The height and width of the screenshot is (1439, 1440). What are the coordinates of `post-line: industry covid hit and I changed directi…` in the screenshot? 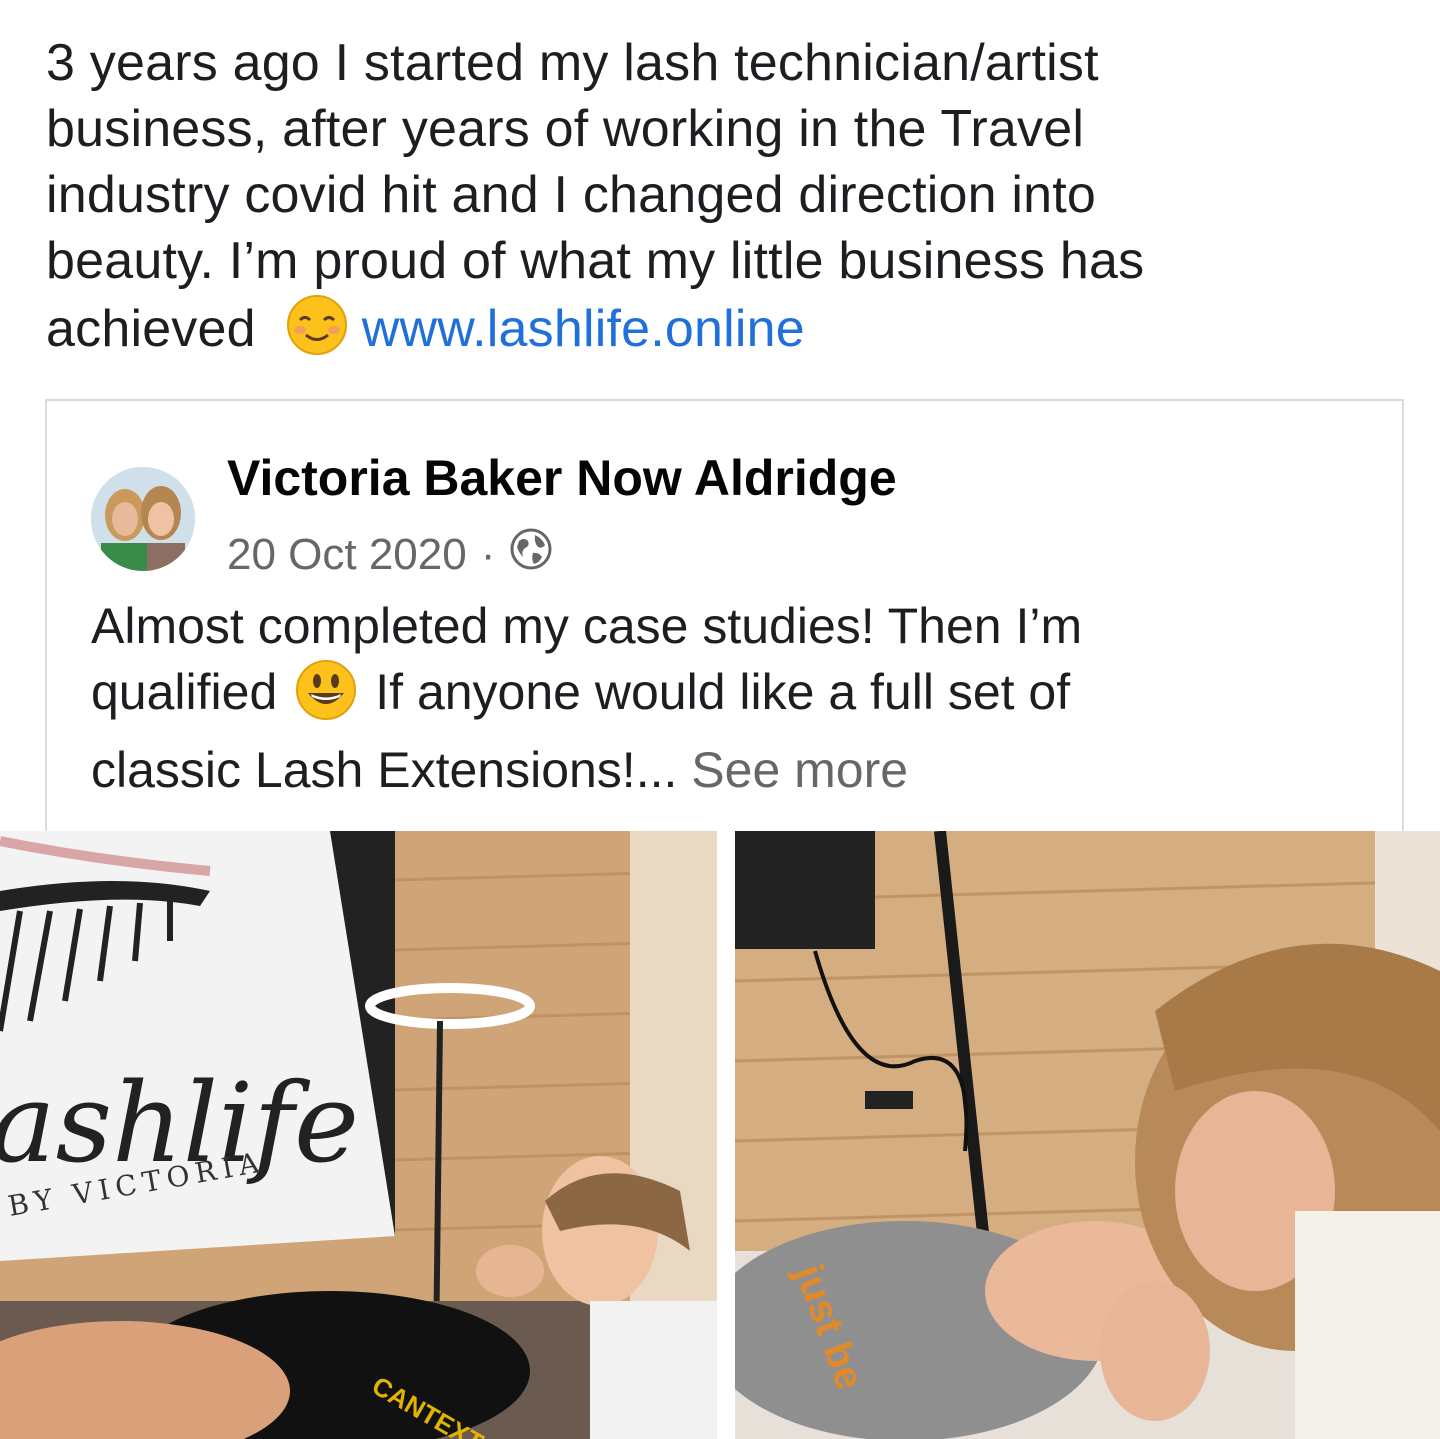 It's located at (571, 195).